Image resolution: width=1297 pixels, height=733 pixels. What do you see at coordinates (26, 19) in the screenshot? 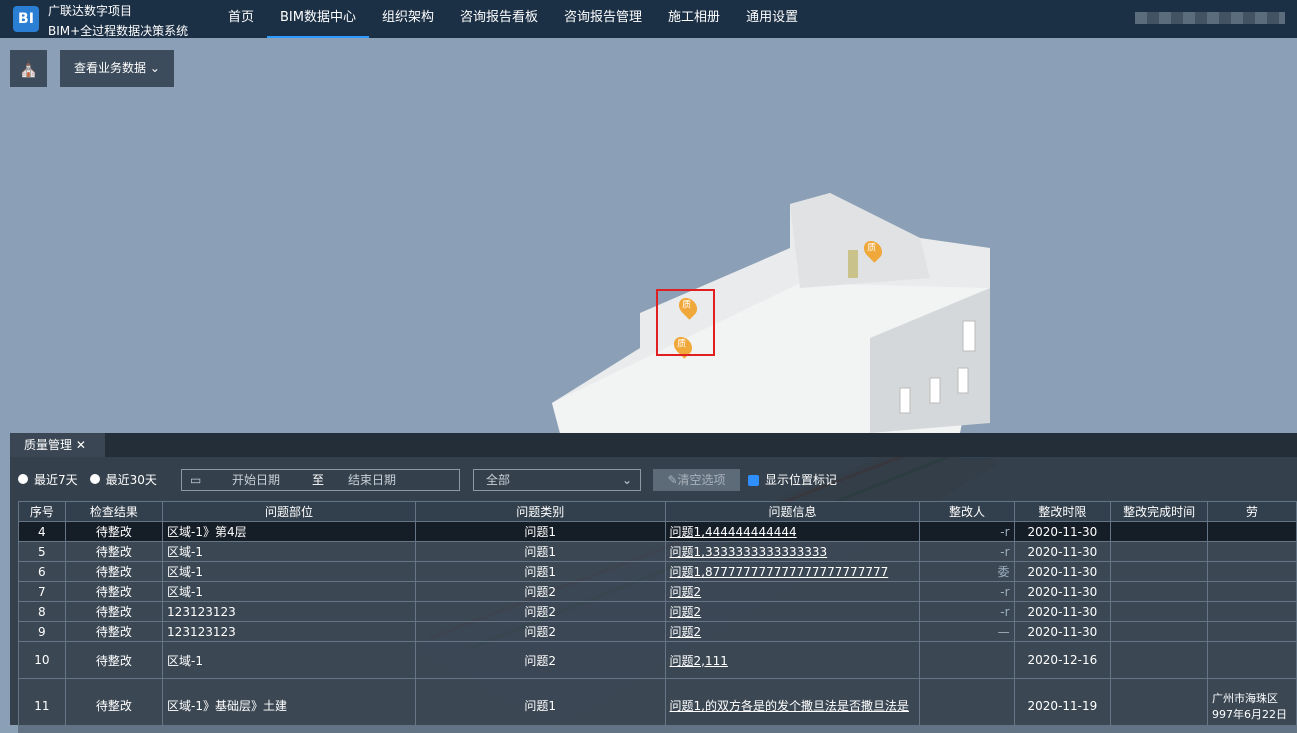
I see `app-logo-icon: BI` at bounding box center [26, 19].